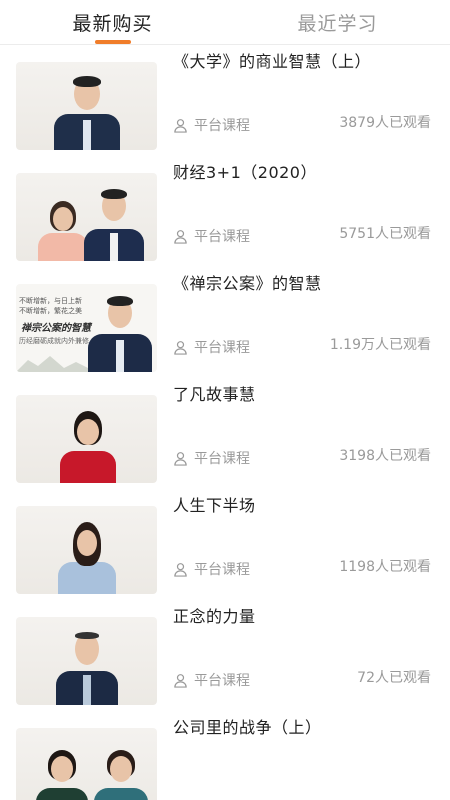 The height and width of the screenshot is (800, 450). Describe the element at coordinates (245, 172) in the screenshot. I see `course-title: 财经3+1（2020）` at that location.